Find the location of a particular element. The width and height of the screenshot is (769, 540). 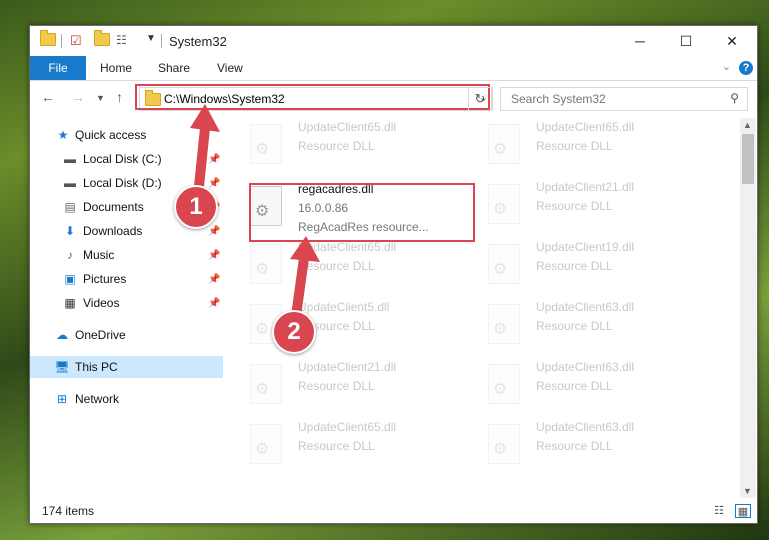

callout-badge-1: 1 is located at coordinates (196, 207).